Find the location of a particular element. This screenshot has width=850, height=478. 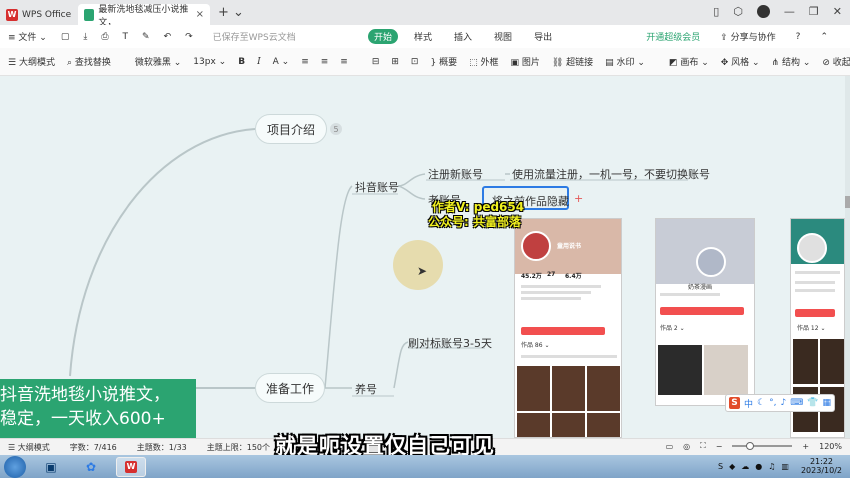

volume-icon: ♫ is located at coordinates (771, 466).